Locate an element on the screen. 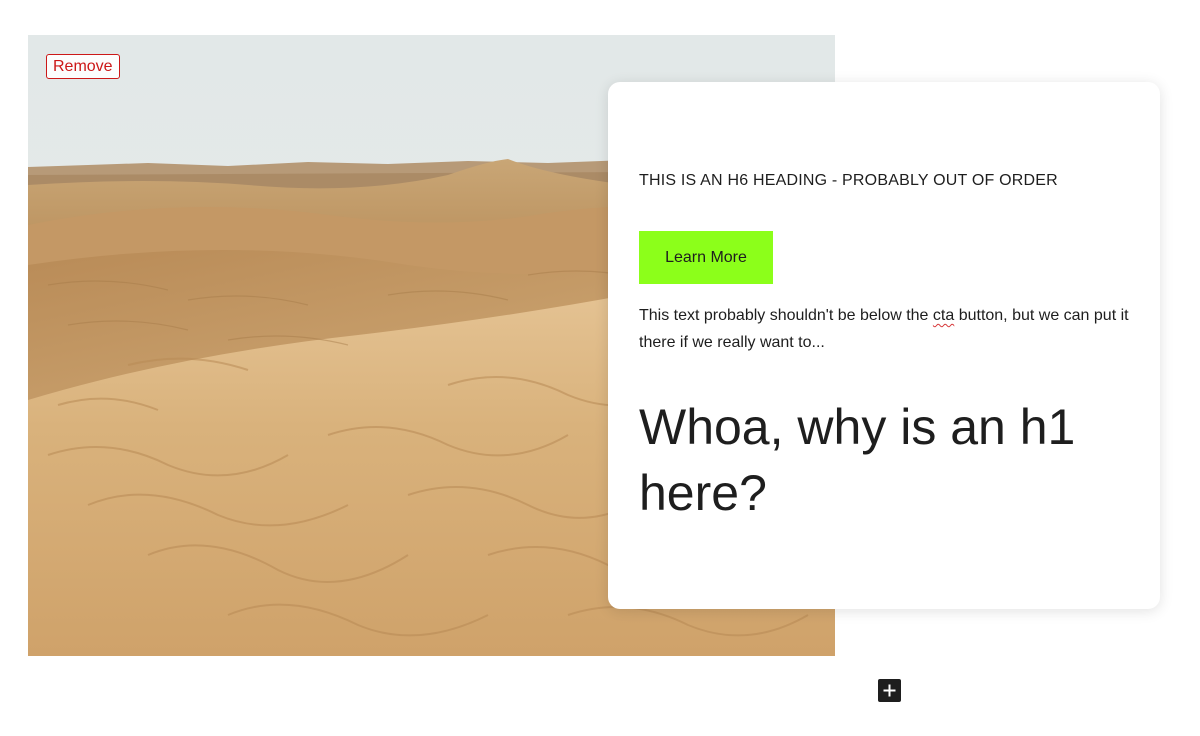 The image size is (1200, 736). add-block-button is located at coordinates (889, 690).